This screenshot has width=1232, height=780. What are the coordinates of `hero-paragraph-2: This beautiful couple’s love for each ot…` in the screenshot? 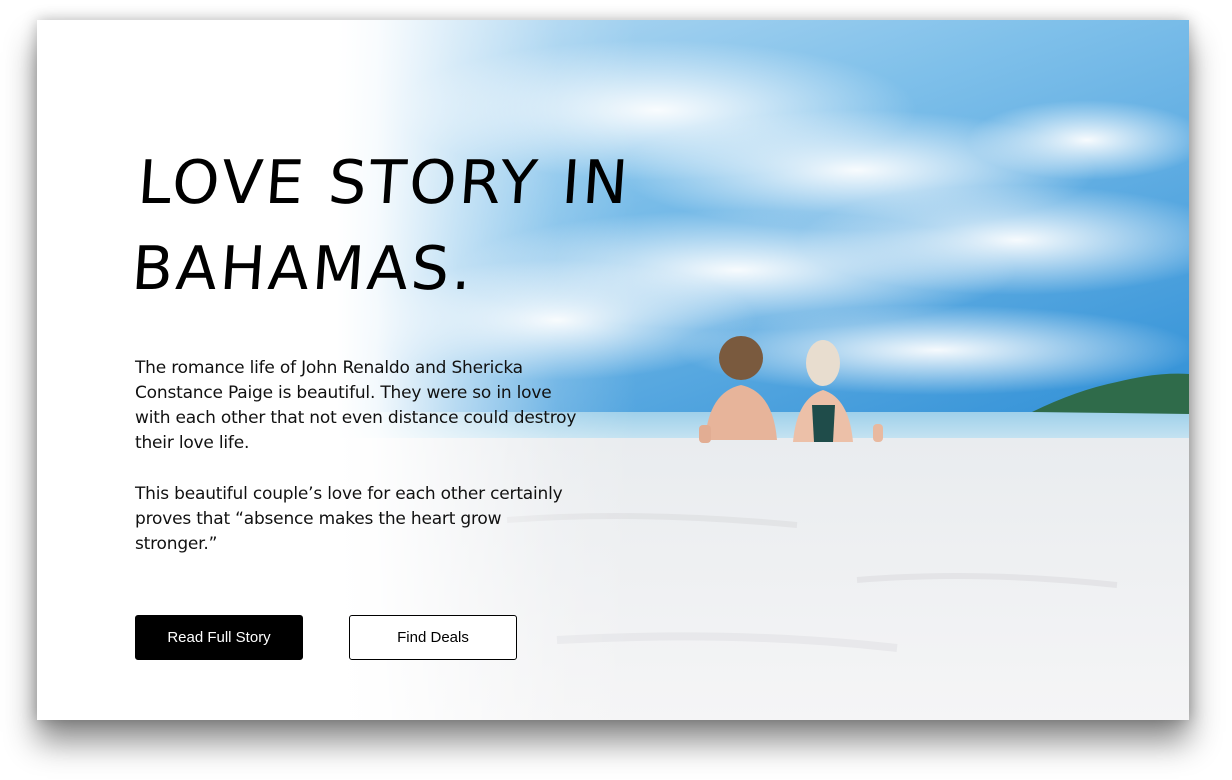 It's located at (349, 519).